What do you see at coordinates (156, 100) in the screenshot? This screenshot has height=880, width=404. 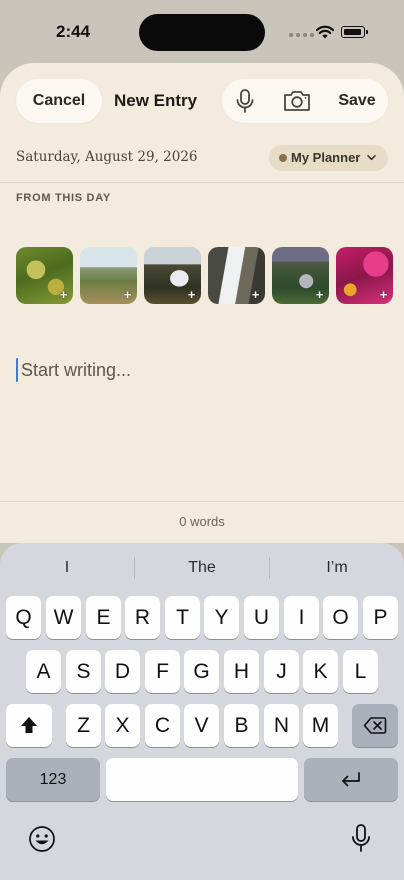 I see `page-title: New Entry` at bounding box center [156, 100].